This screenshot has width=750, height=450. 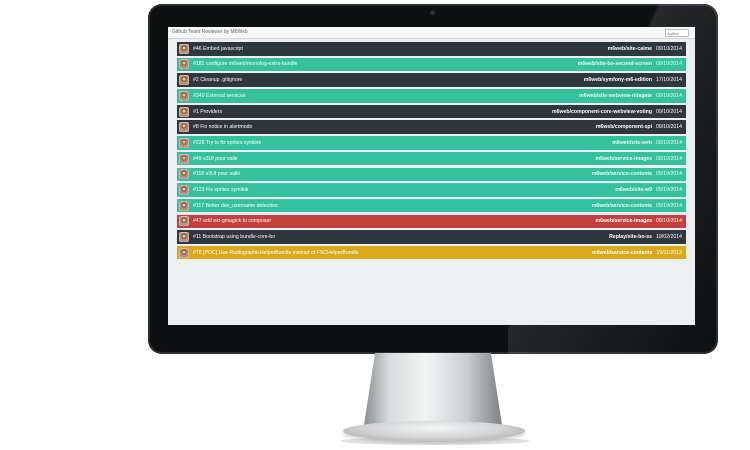 I want to click on app-title: Github Team Reviewer by M6Web, so click(x=210, y=32).